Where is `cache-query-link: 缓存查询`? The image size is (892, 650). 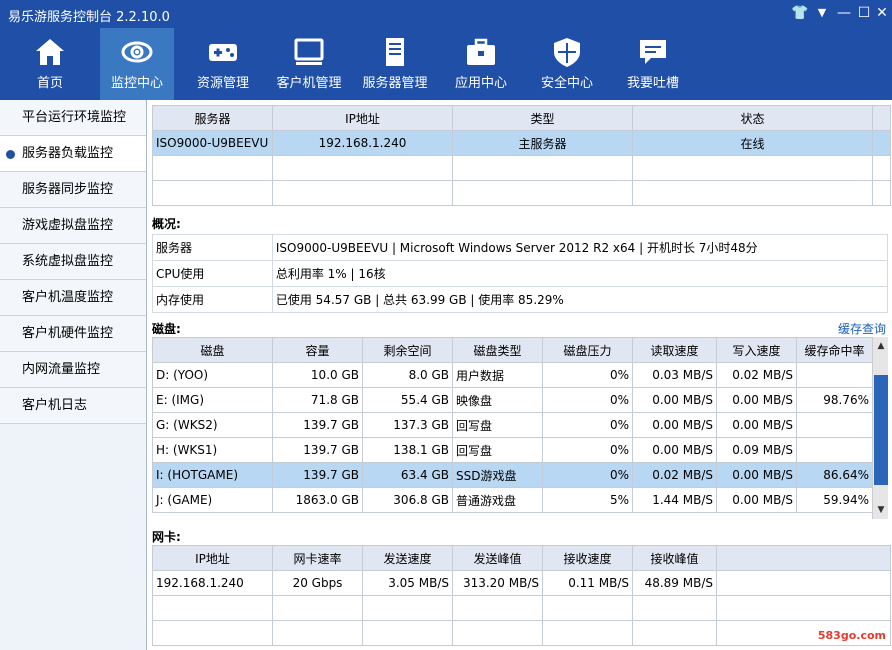
cache-query-link: 缓存查询 is located at coordinates (862, 328).